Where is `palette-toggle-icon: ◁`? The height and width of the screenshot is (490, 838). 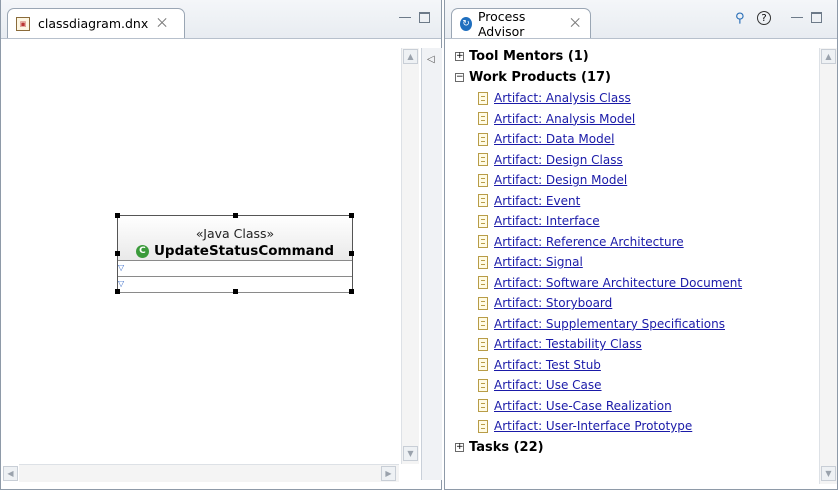 palette-toggle-icon: ◁ is located at coordinates (431, 59).